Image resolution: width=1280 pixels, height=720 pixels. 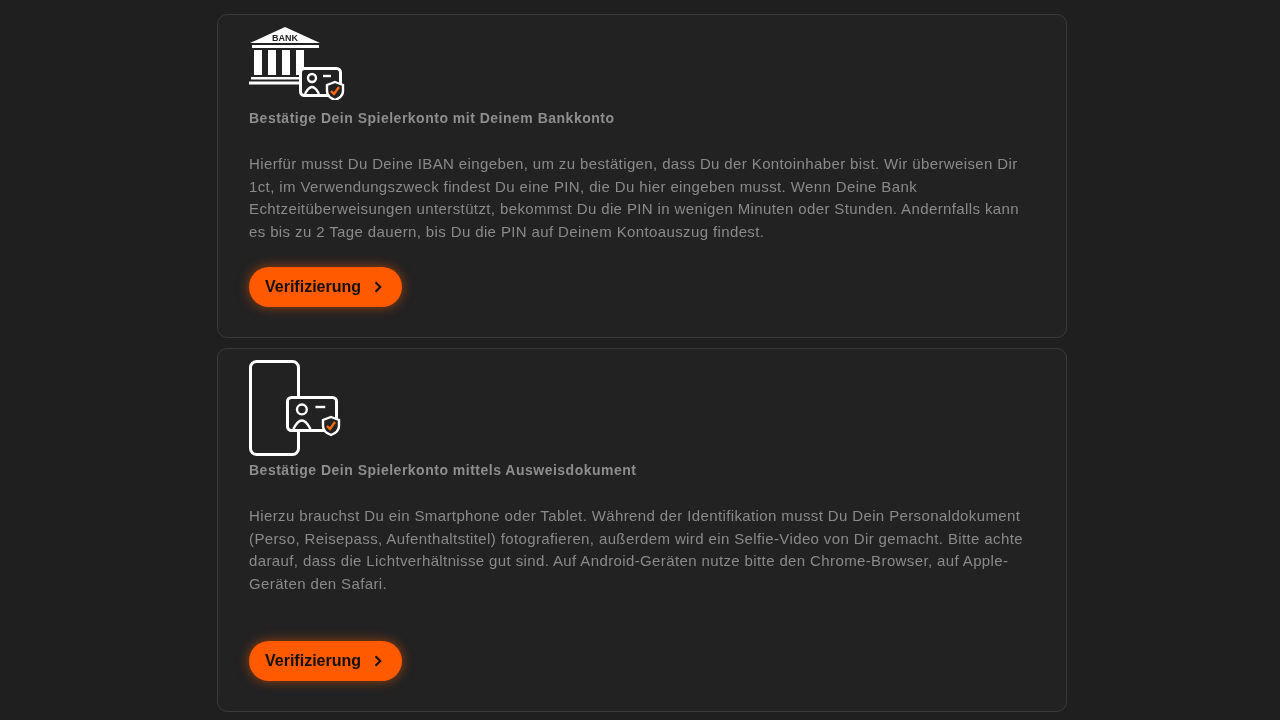 What do you see at coordinates (432, 118) in the screenshot?
I see `card-title: Bestätige Dein Spielerkonto mit Deinem Bankkonto` at bounding box center [432, 118].